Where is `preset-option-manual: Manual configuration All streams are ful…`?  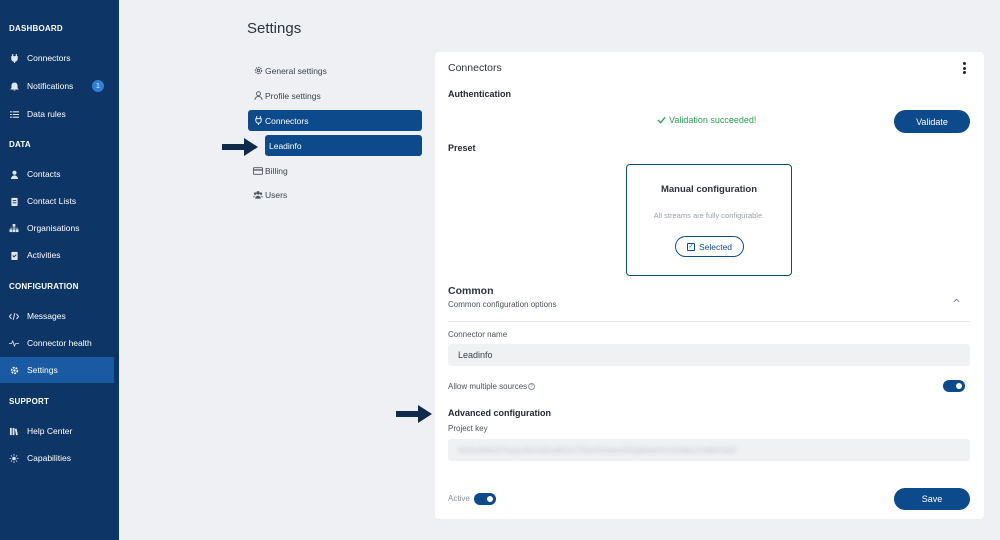
preset-option-manual: Manual configuration All streams are ful… is located at coordinates (709, 220).